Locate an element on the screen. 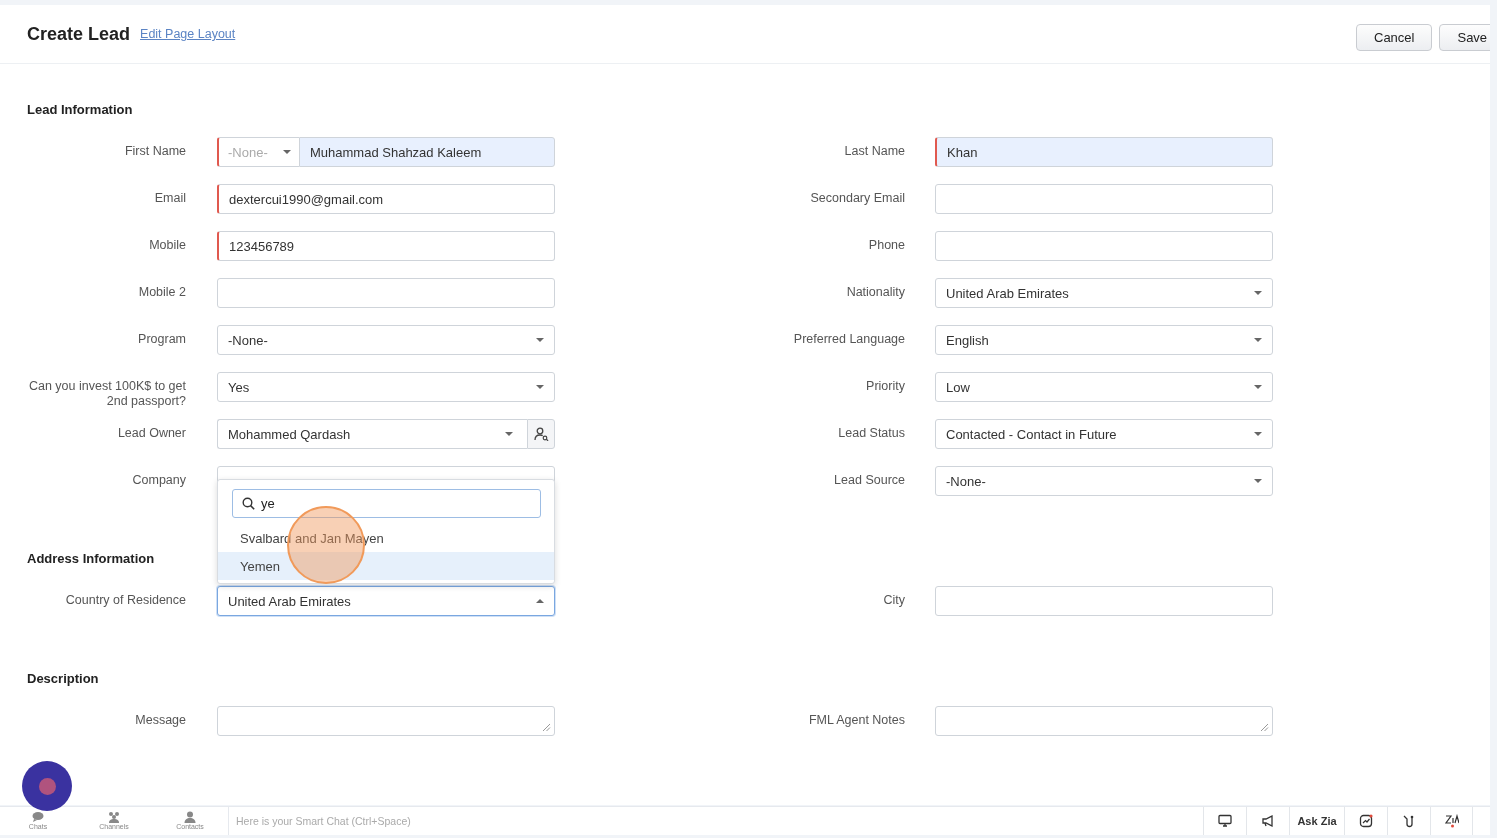 The height and width of the screenshot is (838, 1497). select-field: Contacted - Contact in Future is located at coordinates (1104, 434).